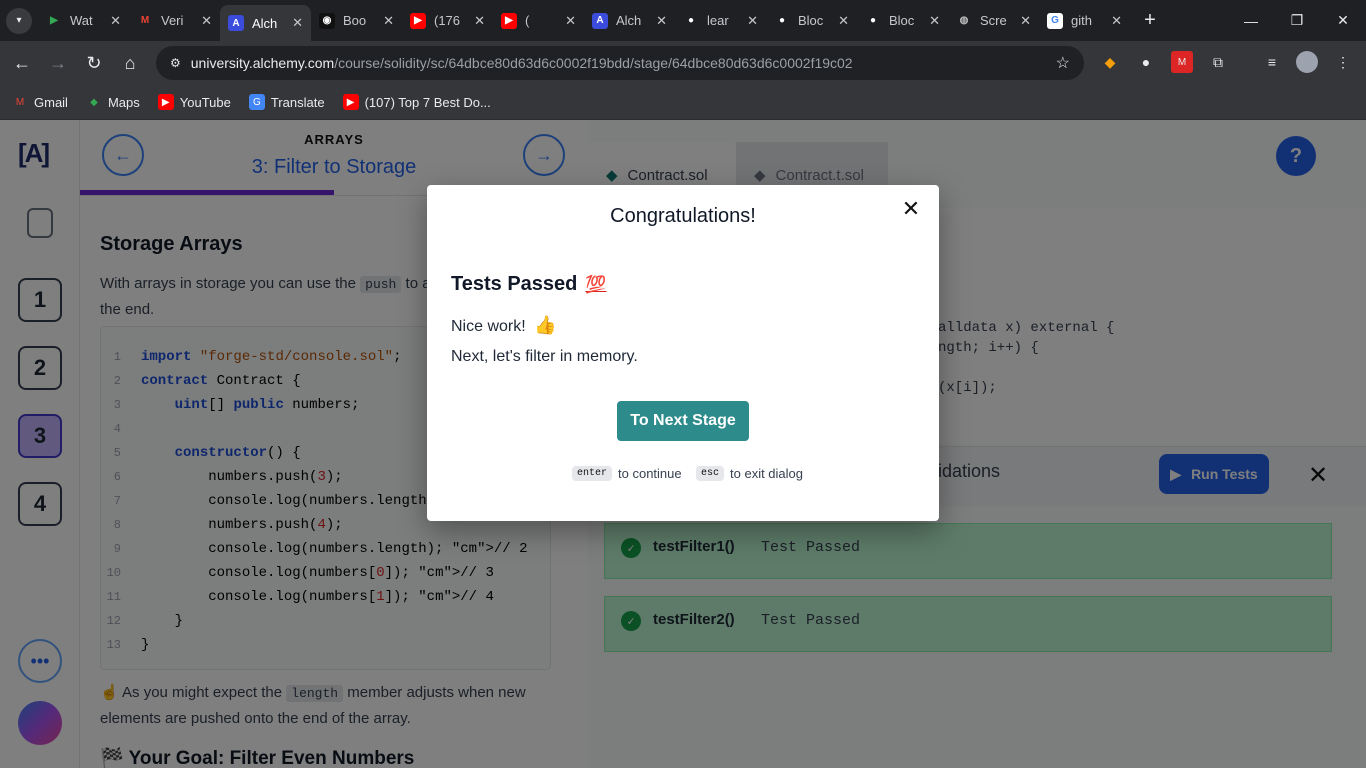 This screenshot has height=768, width=1366. I want to click on tab-title: Veri, so click(172, 20).